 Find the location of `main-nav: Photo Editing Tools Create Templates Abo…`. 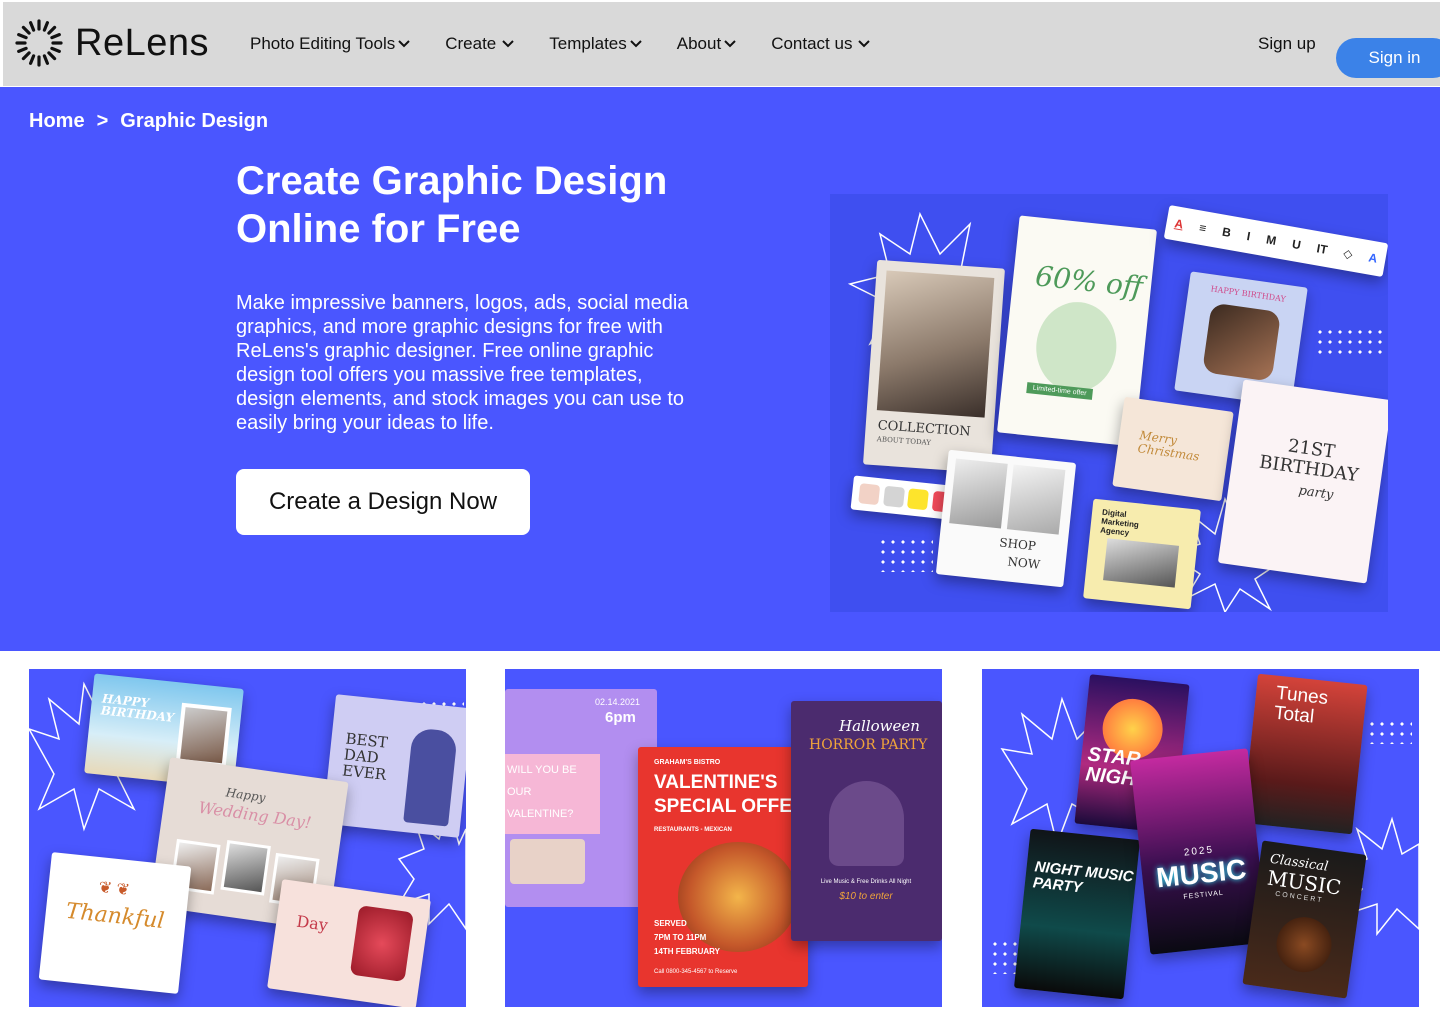

main-nav: Photo Editing Tools Create Templates Abo… is located at coordinates (577, 44).